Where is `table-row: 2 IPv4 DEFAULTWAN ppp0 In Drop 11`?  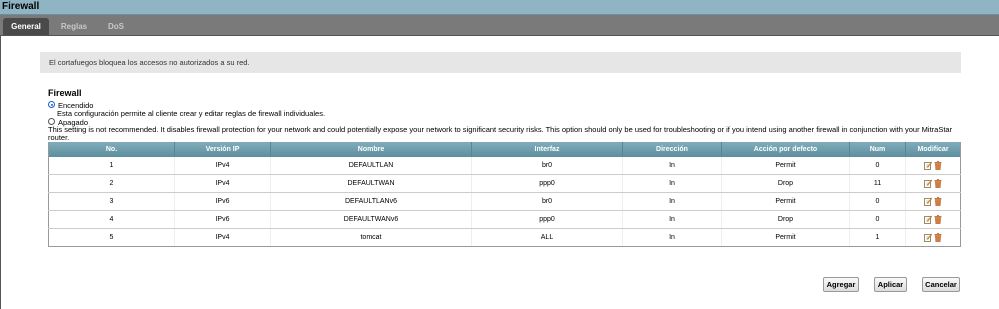 table-row: 2 IPv4 DEFAULTWAN ppp0 In Drop 11 is located at coordinates (504, 183).